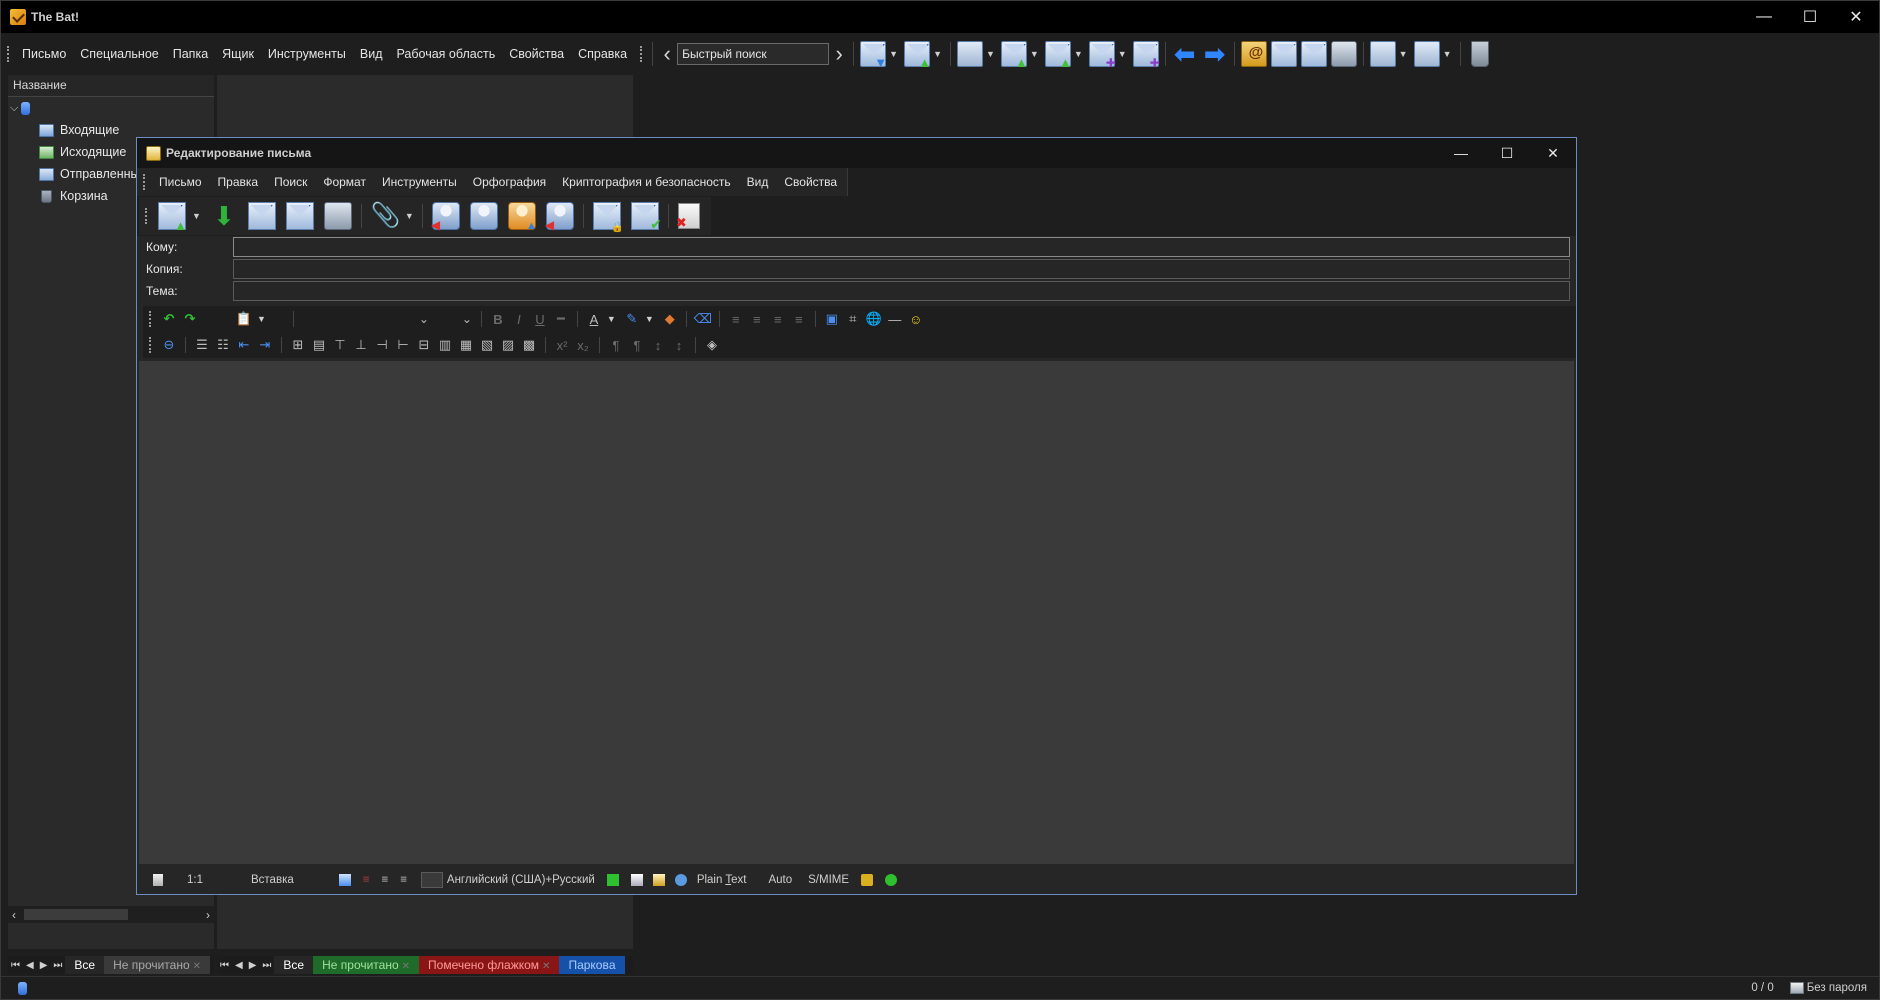  What do you see at coordinates (753, 54) in the screenshot?
I see `quick-search-input` at bounding box center [753, 54].